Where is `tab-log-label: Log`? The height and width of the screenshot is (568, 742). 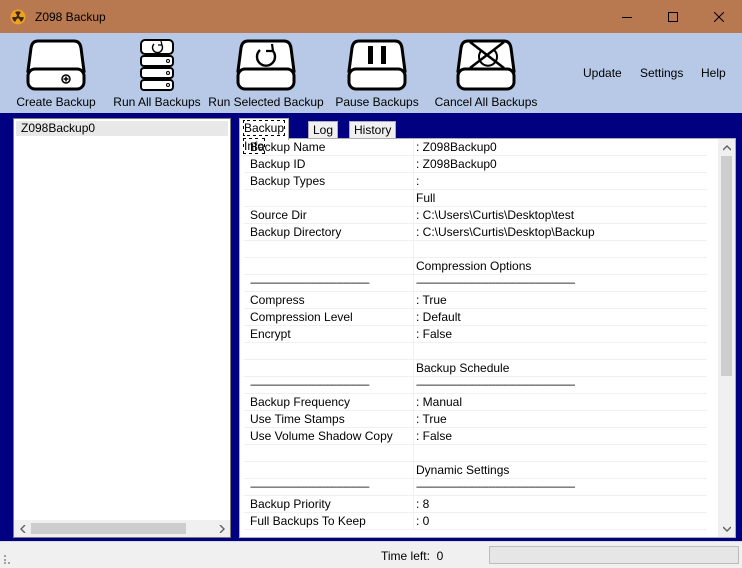
tab-log-label: Log is located at coordinates (323, 130).